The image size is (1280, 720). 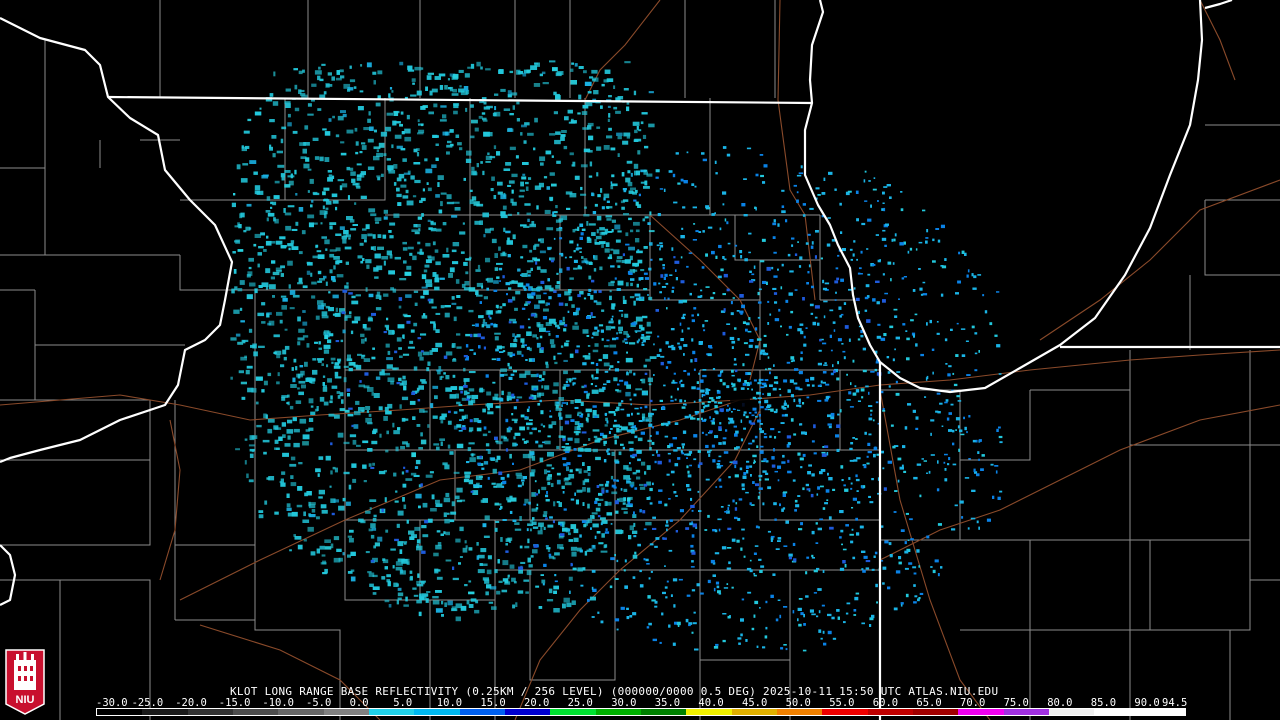 What do you see at coordinates (25, 671) in the screenshot?
I see `niu-tower-icon` at bounding box center [25, 671].